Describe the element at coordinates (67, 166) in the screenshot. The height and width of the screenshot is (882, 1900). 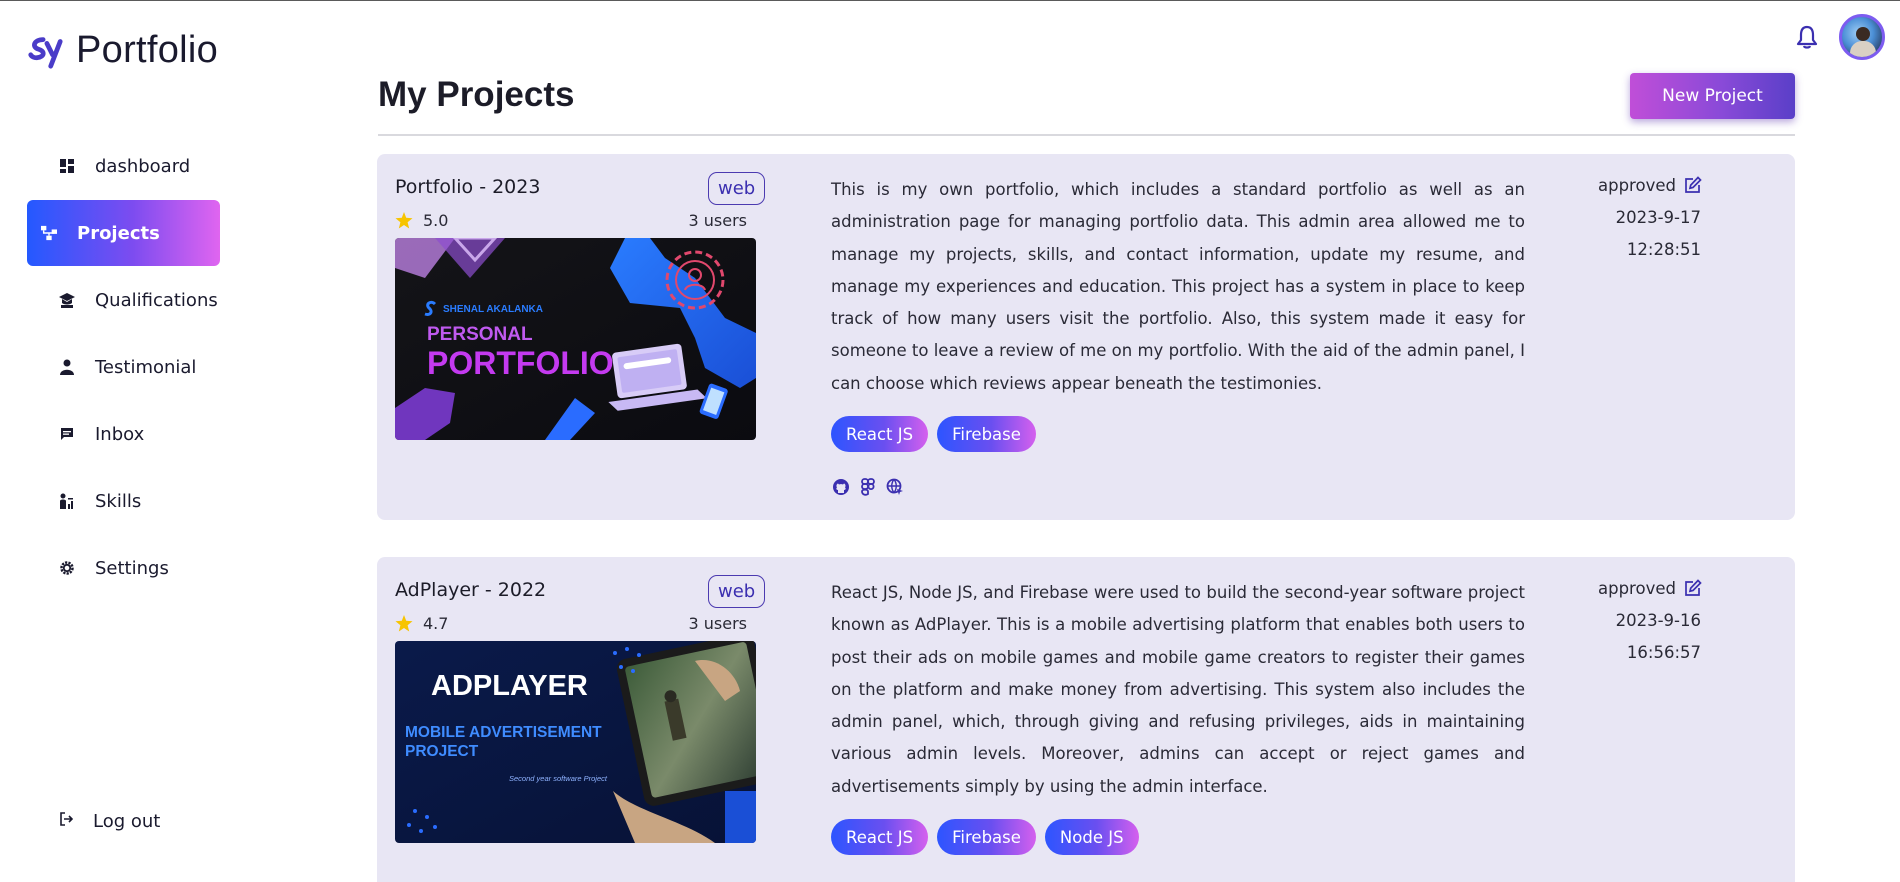
I see `dashboard-icon` at that location.